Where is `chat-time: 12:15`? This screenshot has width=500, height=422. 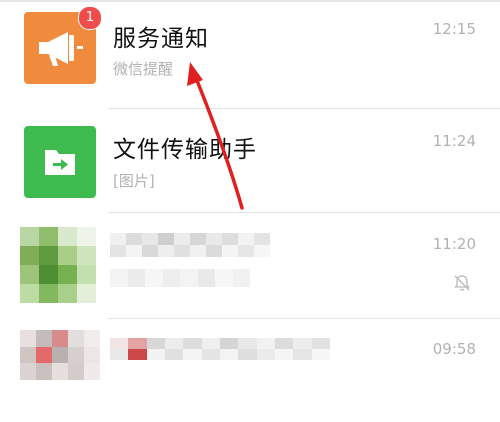
chat-time: 12:15 is located at coordinates (454, 29).